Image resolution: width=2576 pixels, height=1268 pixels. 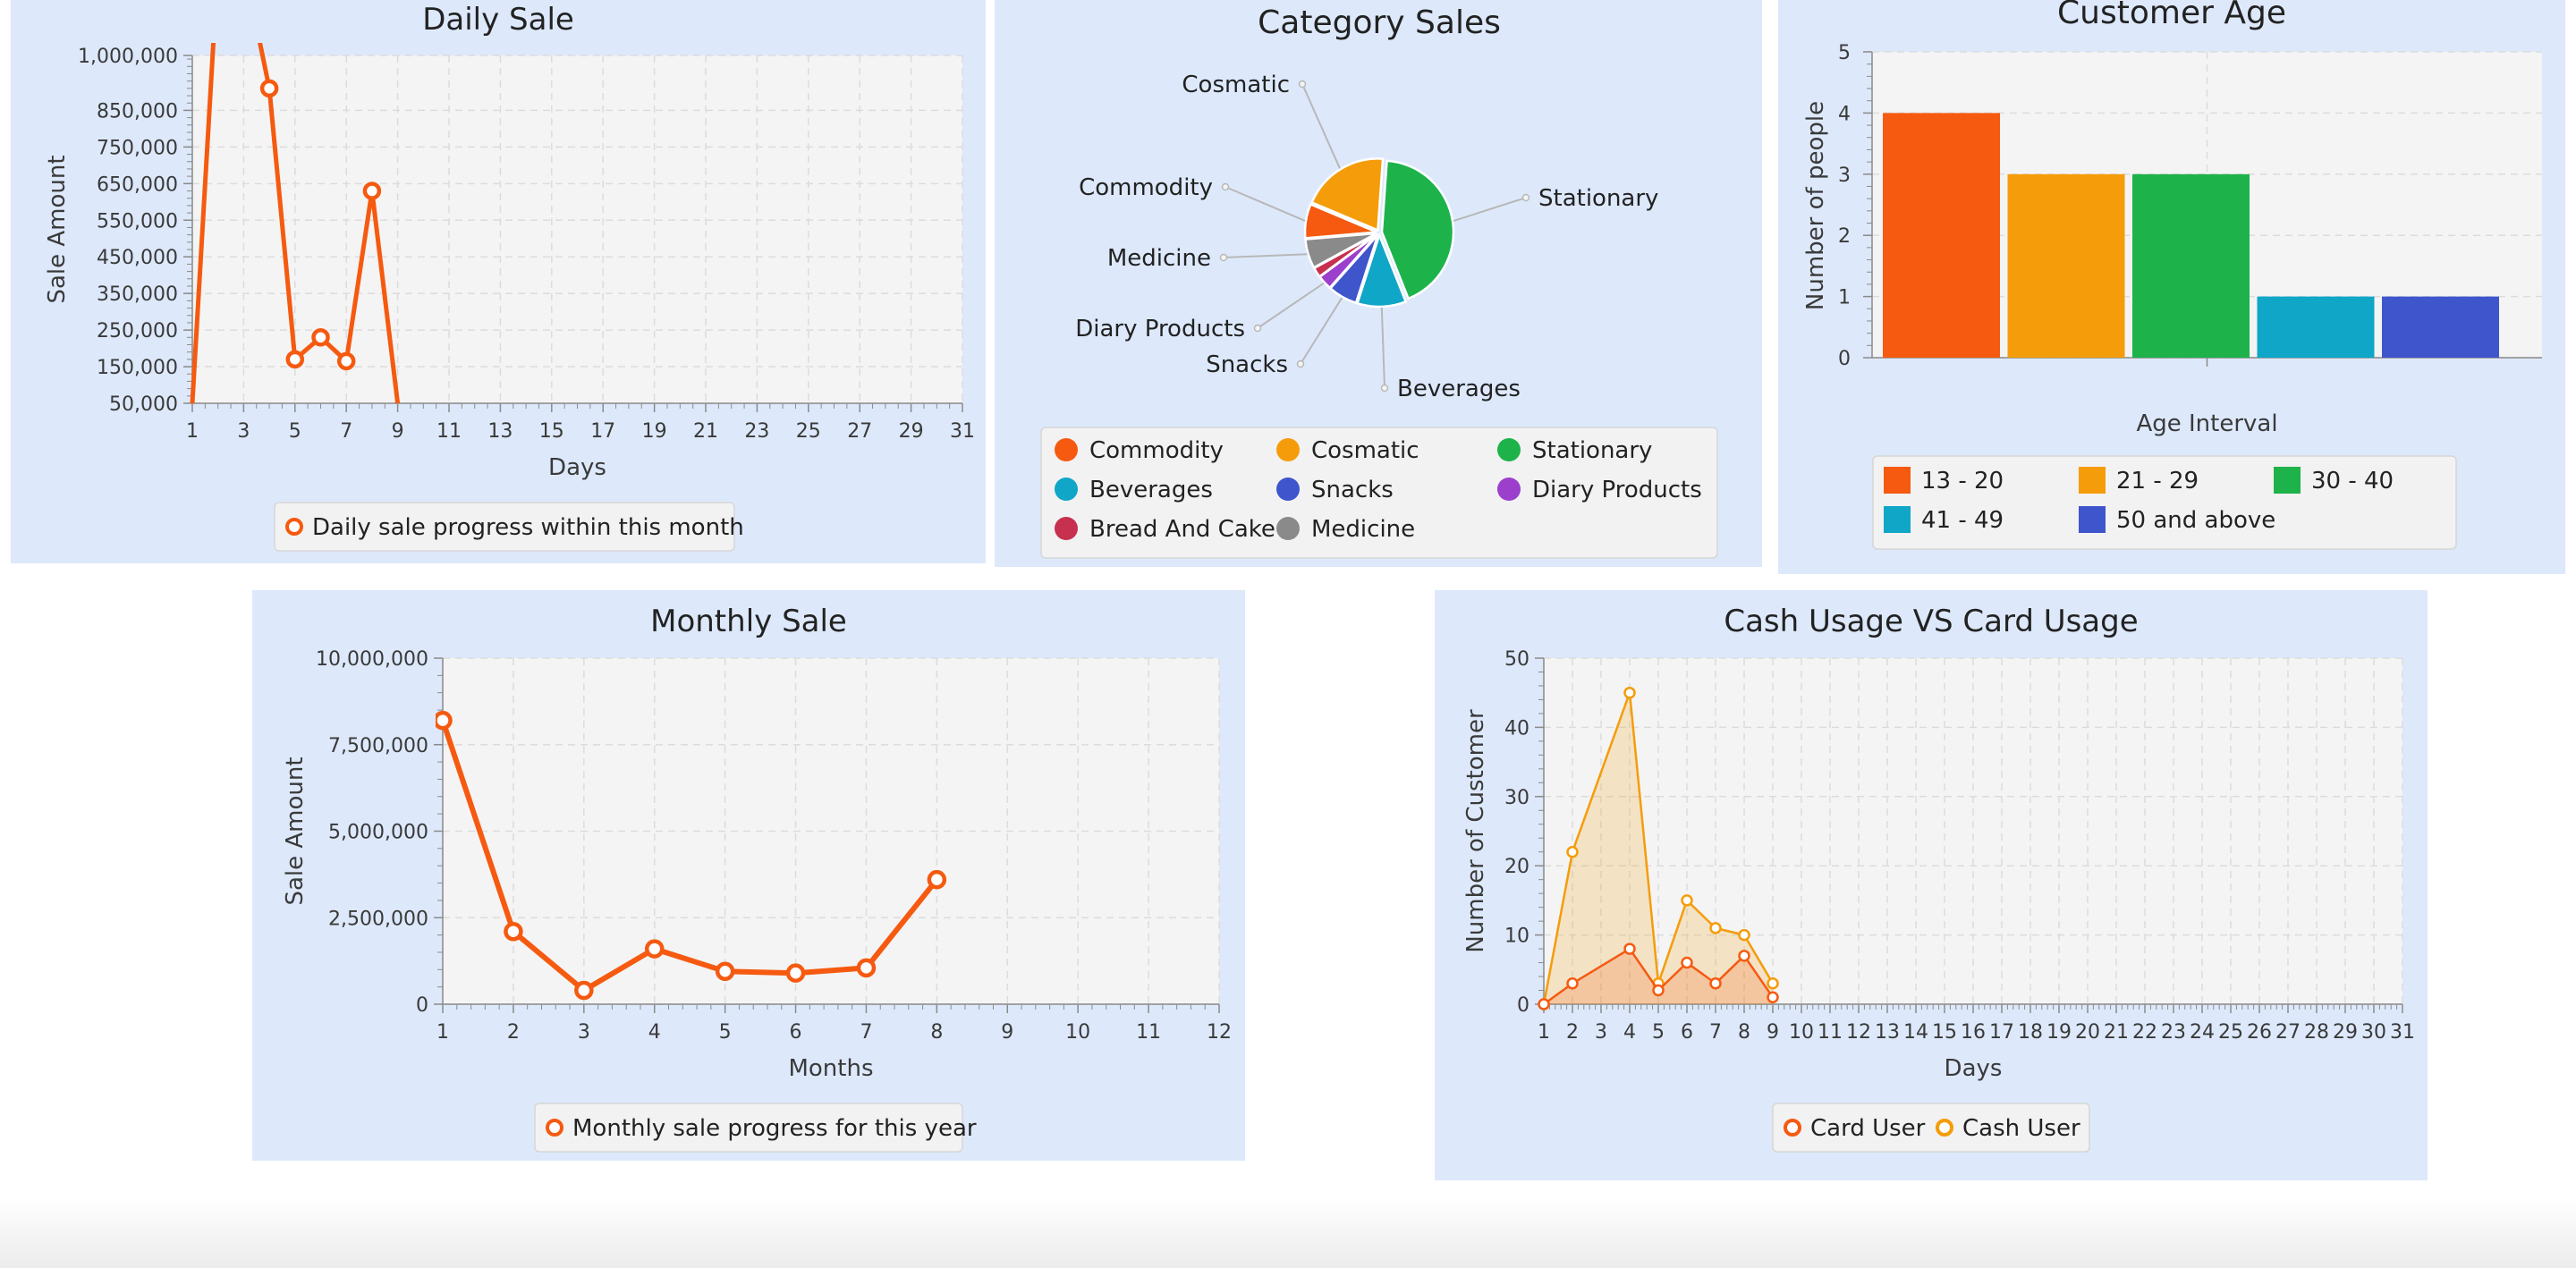 What do you see at coordinates (1931, 1128) in the screenshot?
I see `legend: Card User Cash User` at bounding box center [1931, 1128].